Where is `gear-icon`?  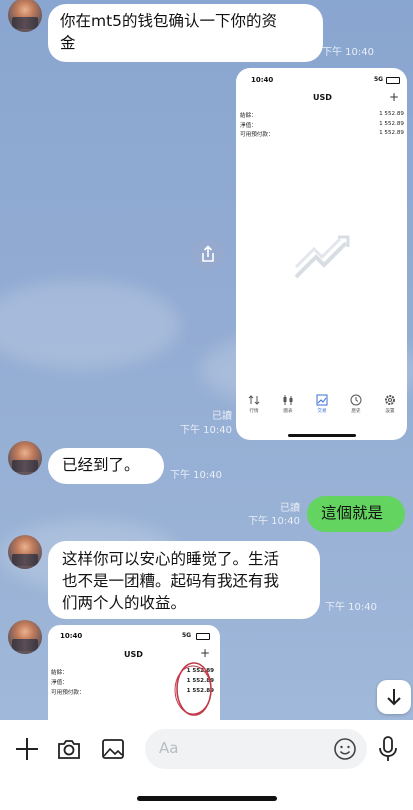 gear-icon is located at coordinates (390, 400).